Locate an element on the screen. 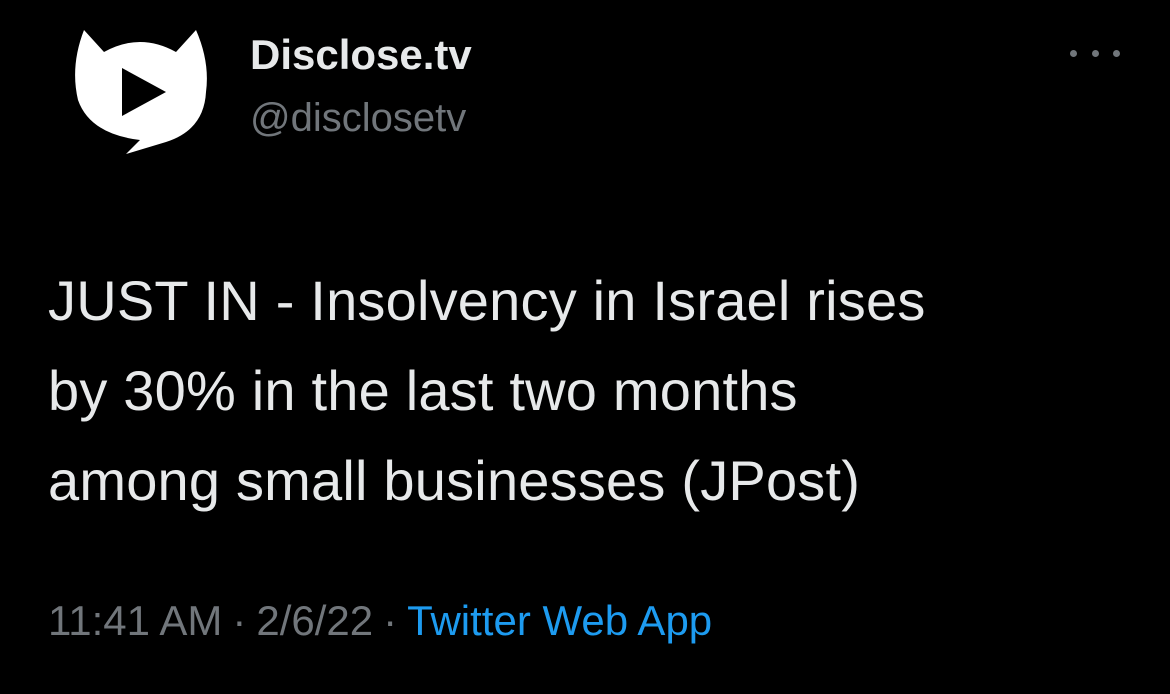 This screenshot has width=1170, height=694. tweet-text-line: among small businesses (JPost) is located at coordinates (454, 480).